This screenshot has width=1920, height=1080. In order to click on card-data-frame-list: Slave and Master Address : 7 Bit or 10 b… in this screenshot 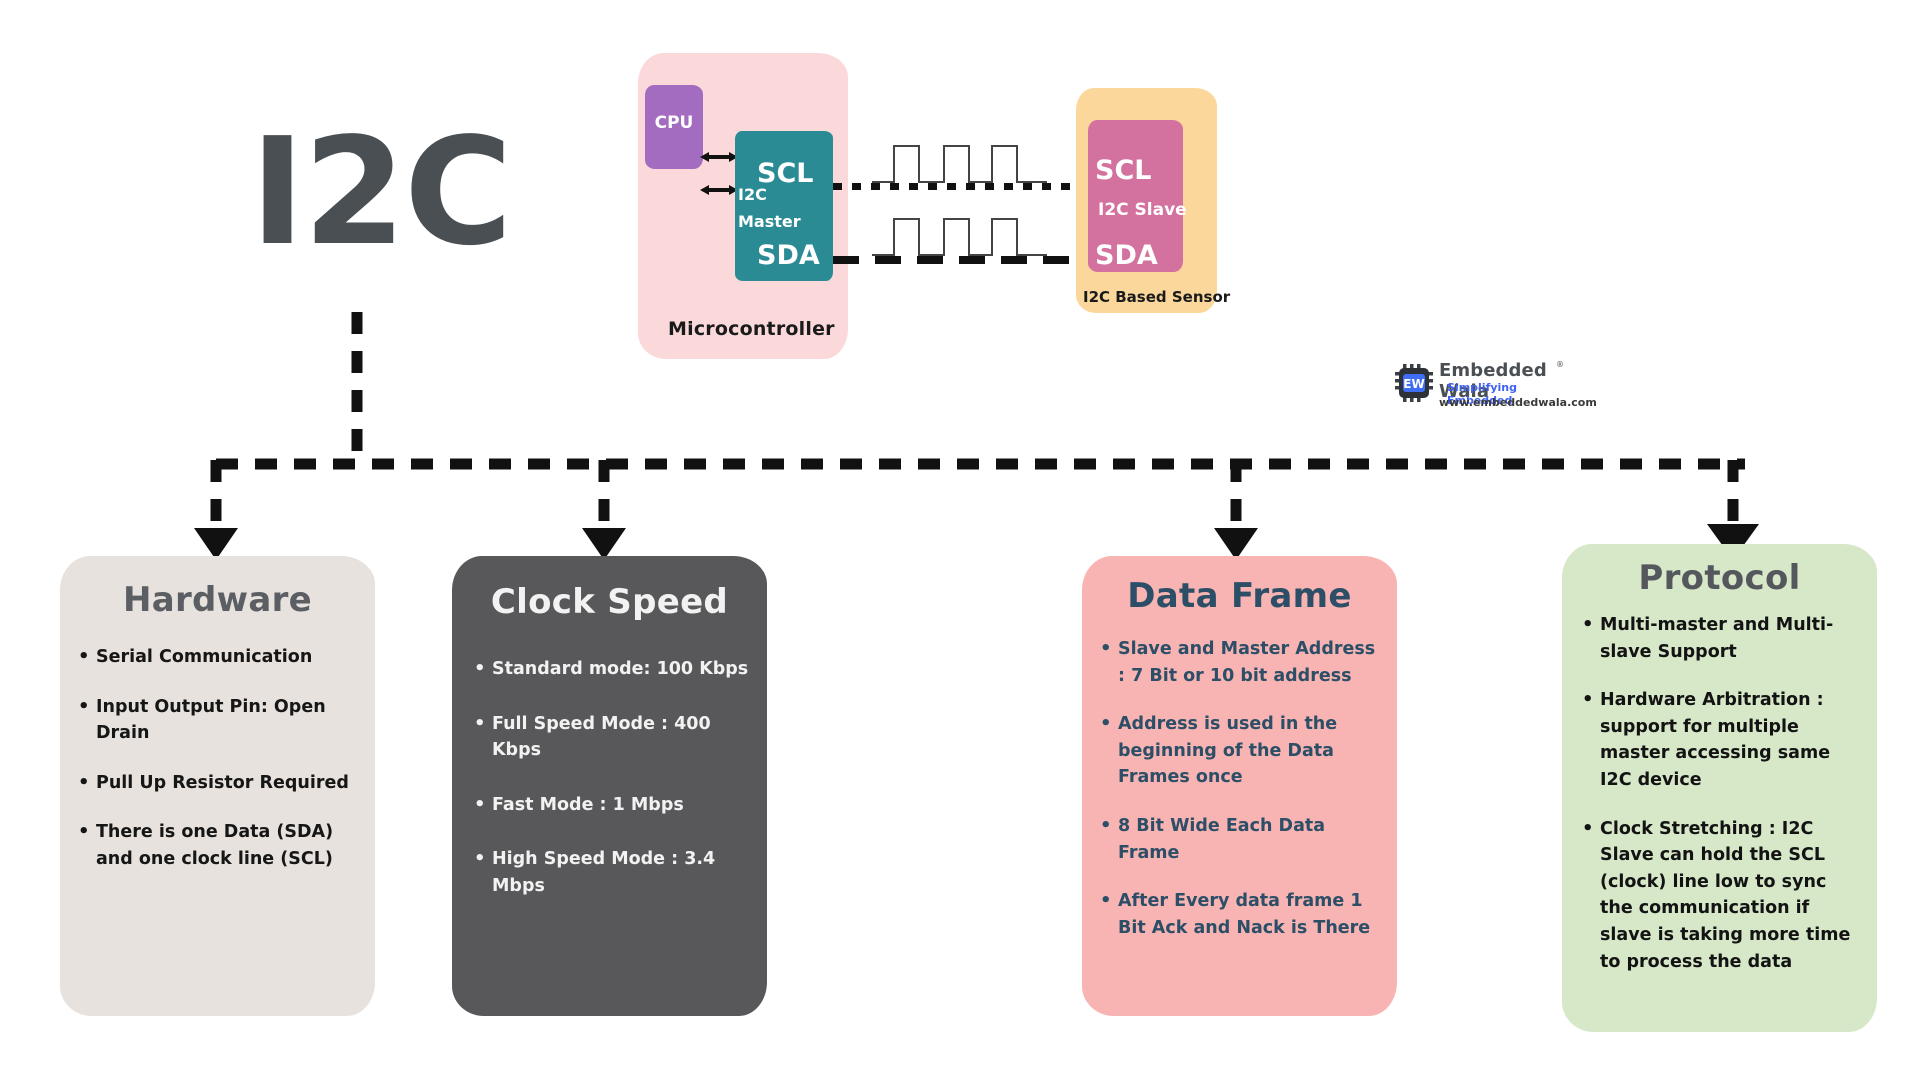, I will do `click(1239, 788)`.